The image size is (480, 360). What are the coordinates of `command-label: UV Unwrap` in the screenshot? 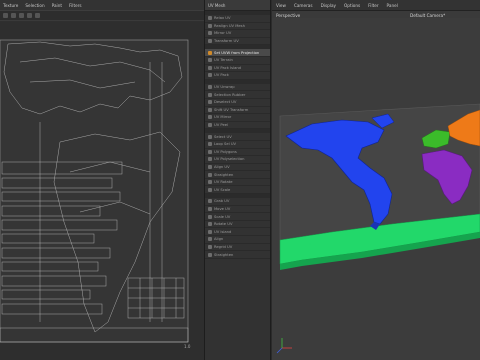 It's located at (224, 87).